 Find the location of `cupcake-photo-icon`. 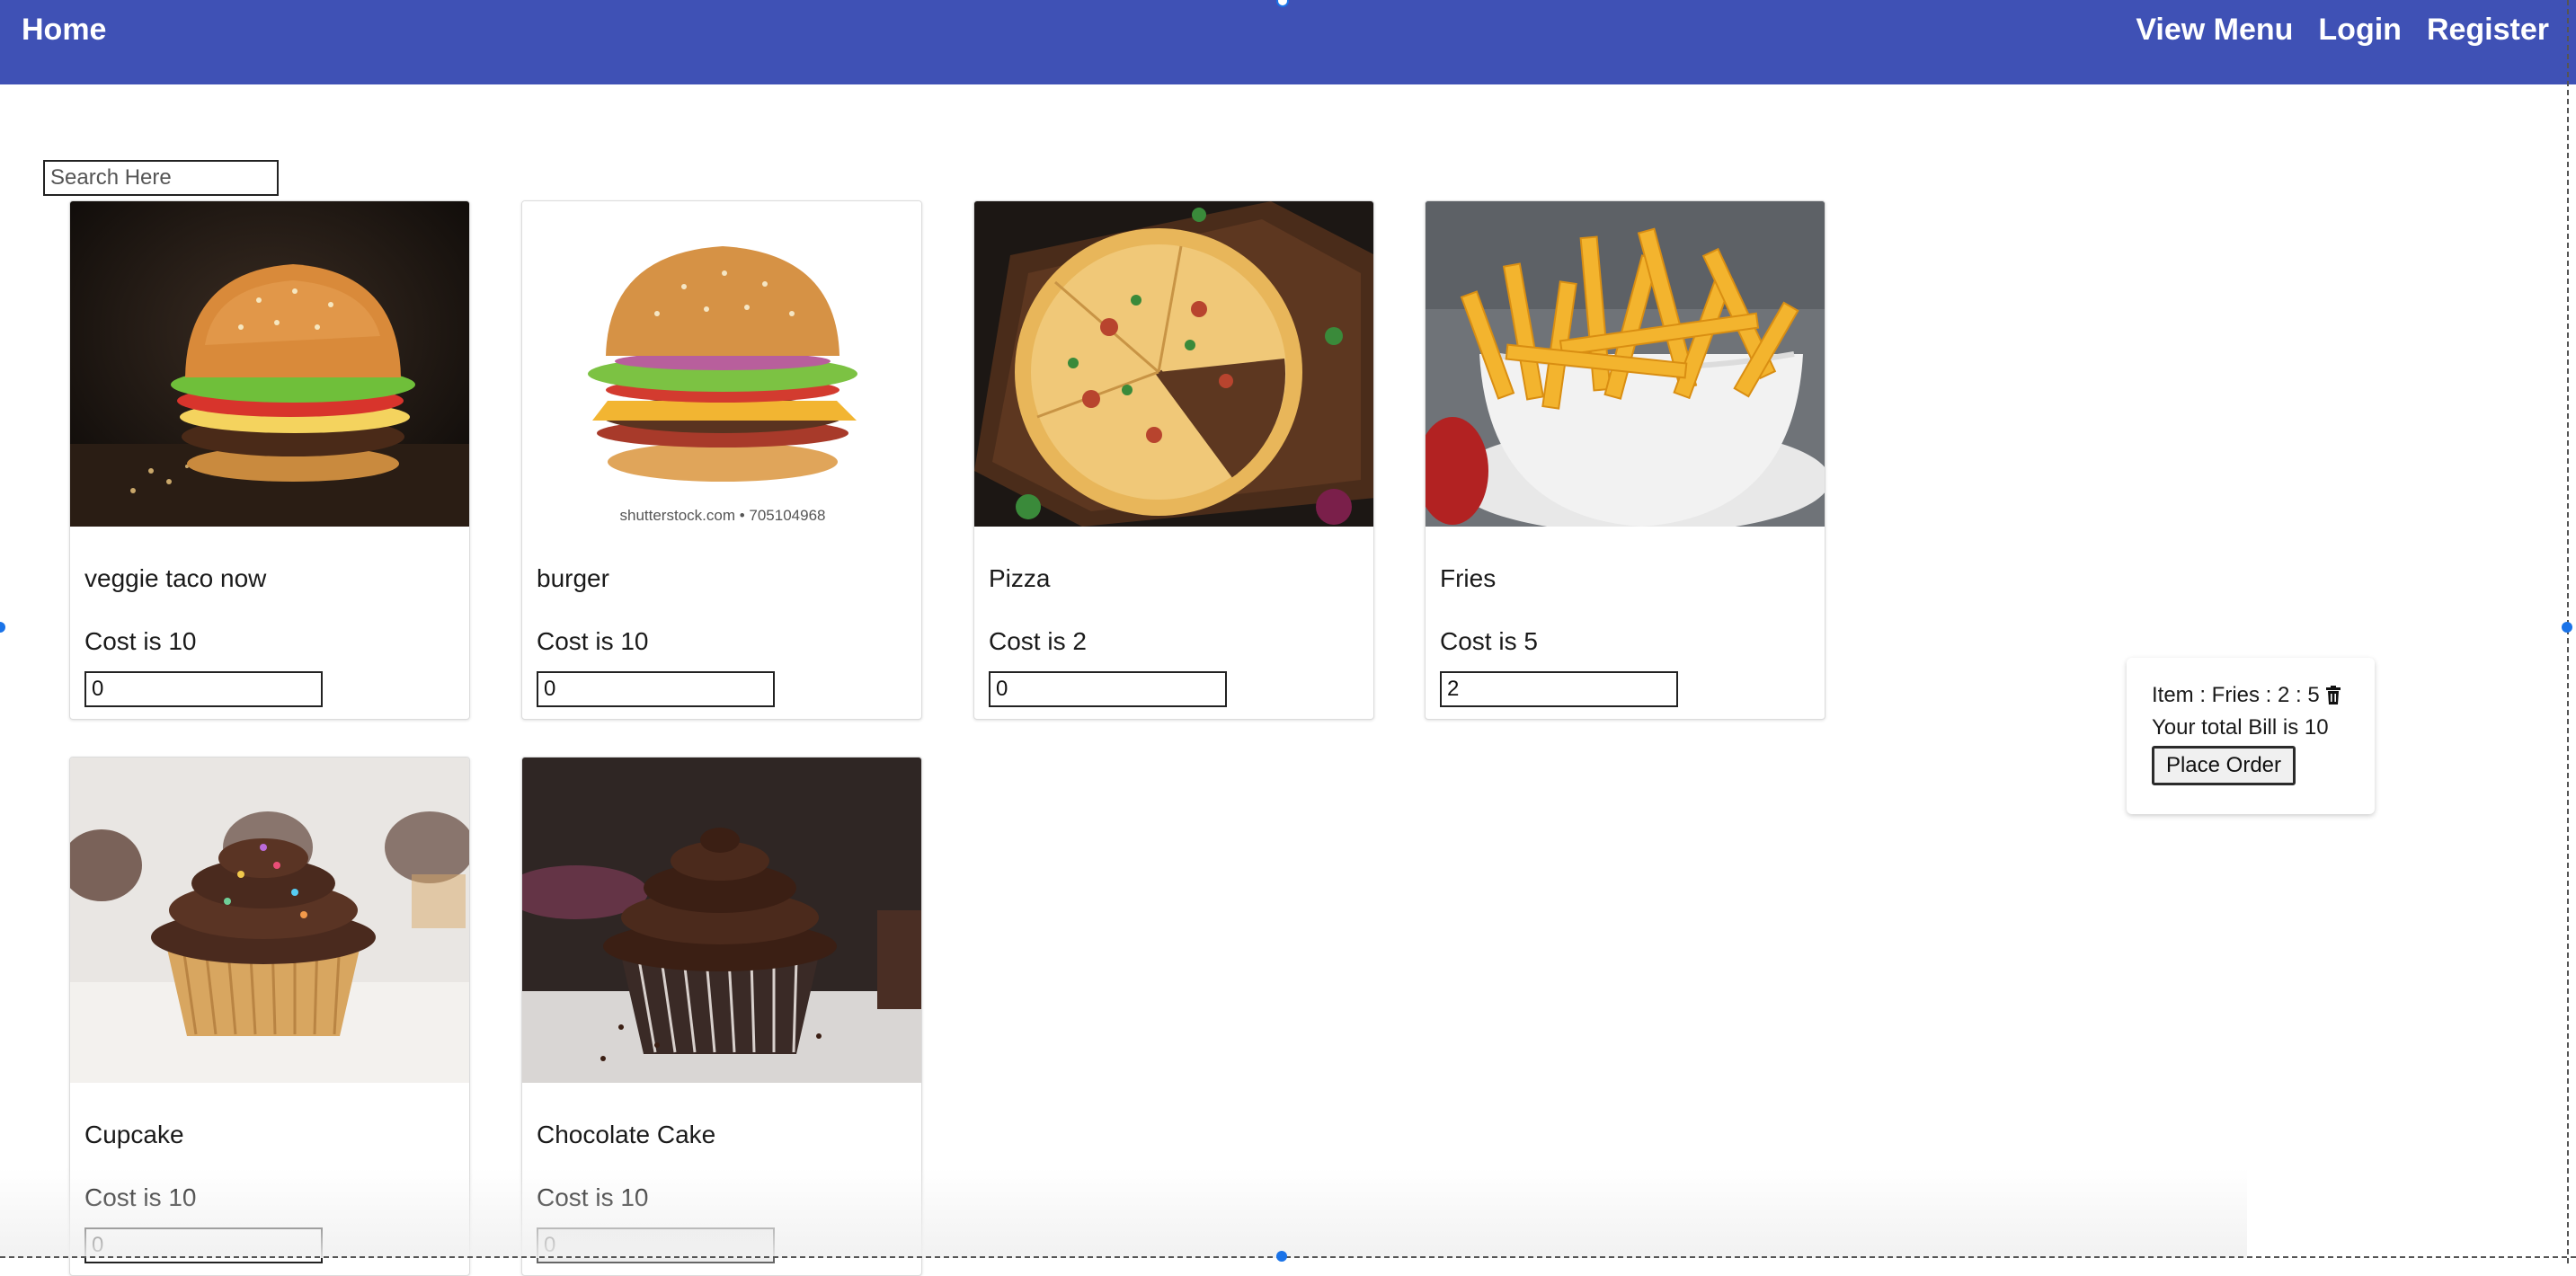

cupcake-photo-icon is located at coordinates (269, 920).